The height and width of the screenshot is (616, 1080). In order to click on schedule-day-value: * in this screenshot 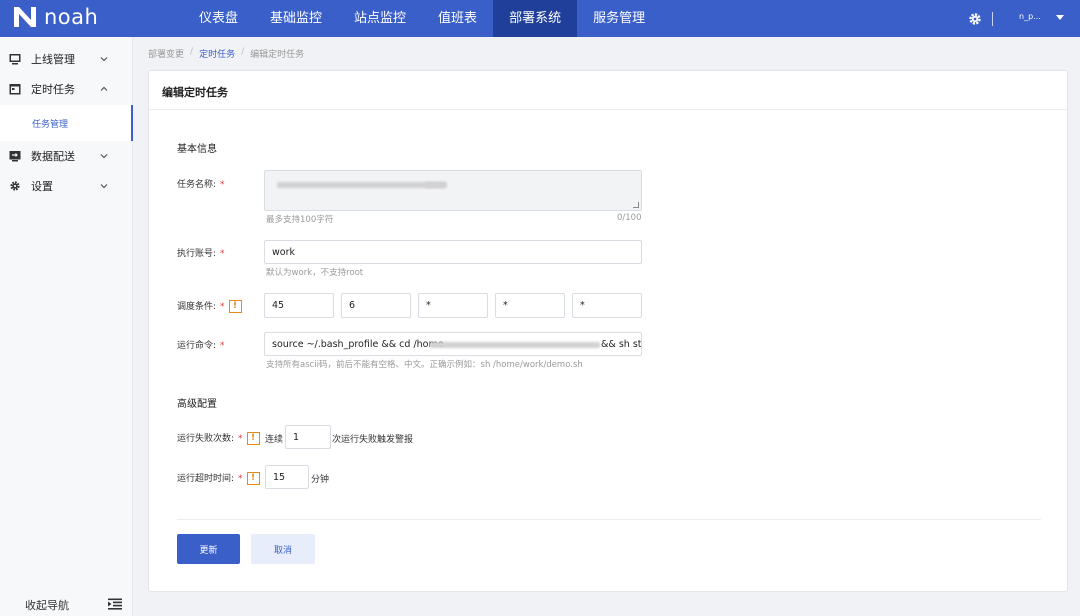, I will do `click(428, 305)`.